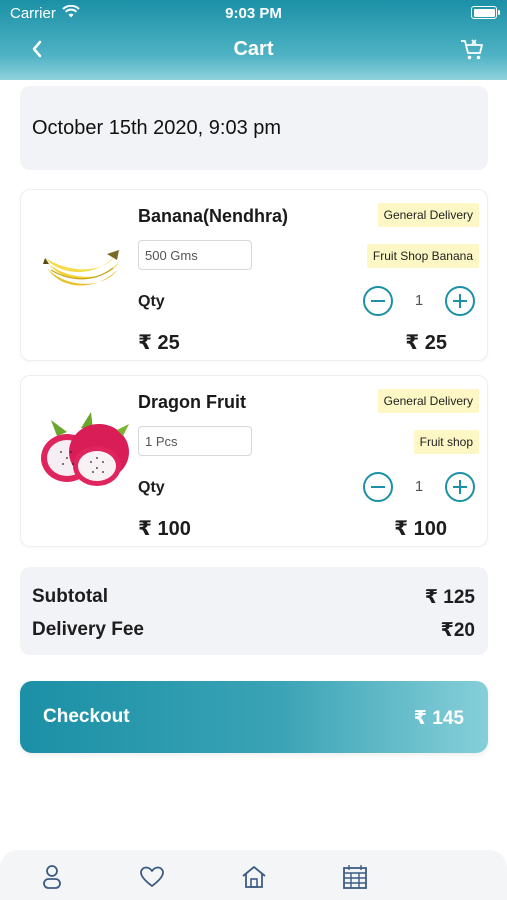  I want to click on item-name: Dragon Fruit, so click(192, 402).